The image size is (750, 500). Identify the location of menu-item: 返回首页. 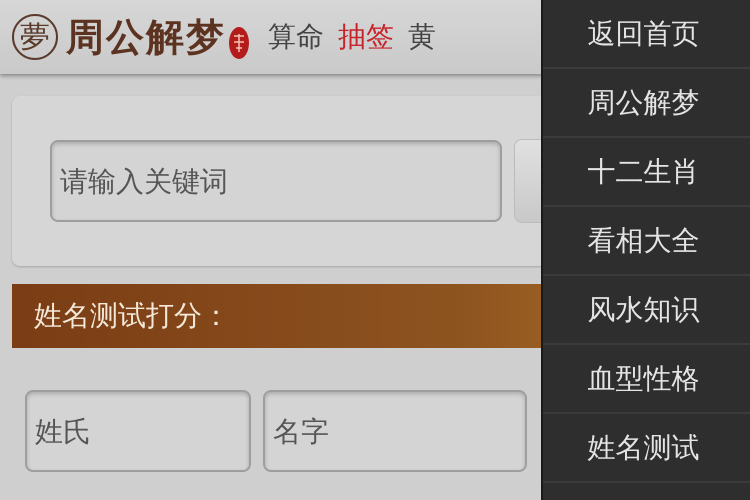
(646, 34).